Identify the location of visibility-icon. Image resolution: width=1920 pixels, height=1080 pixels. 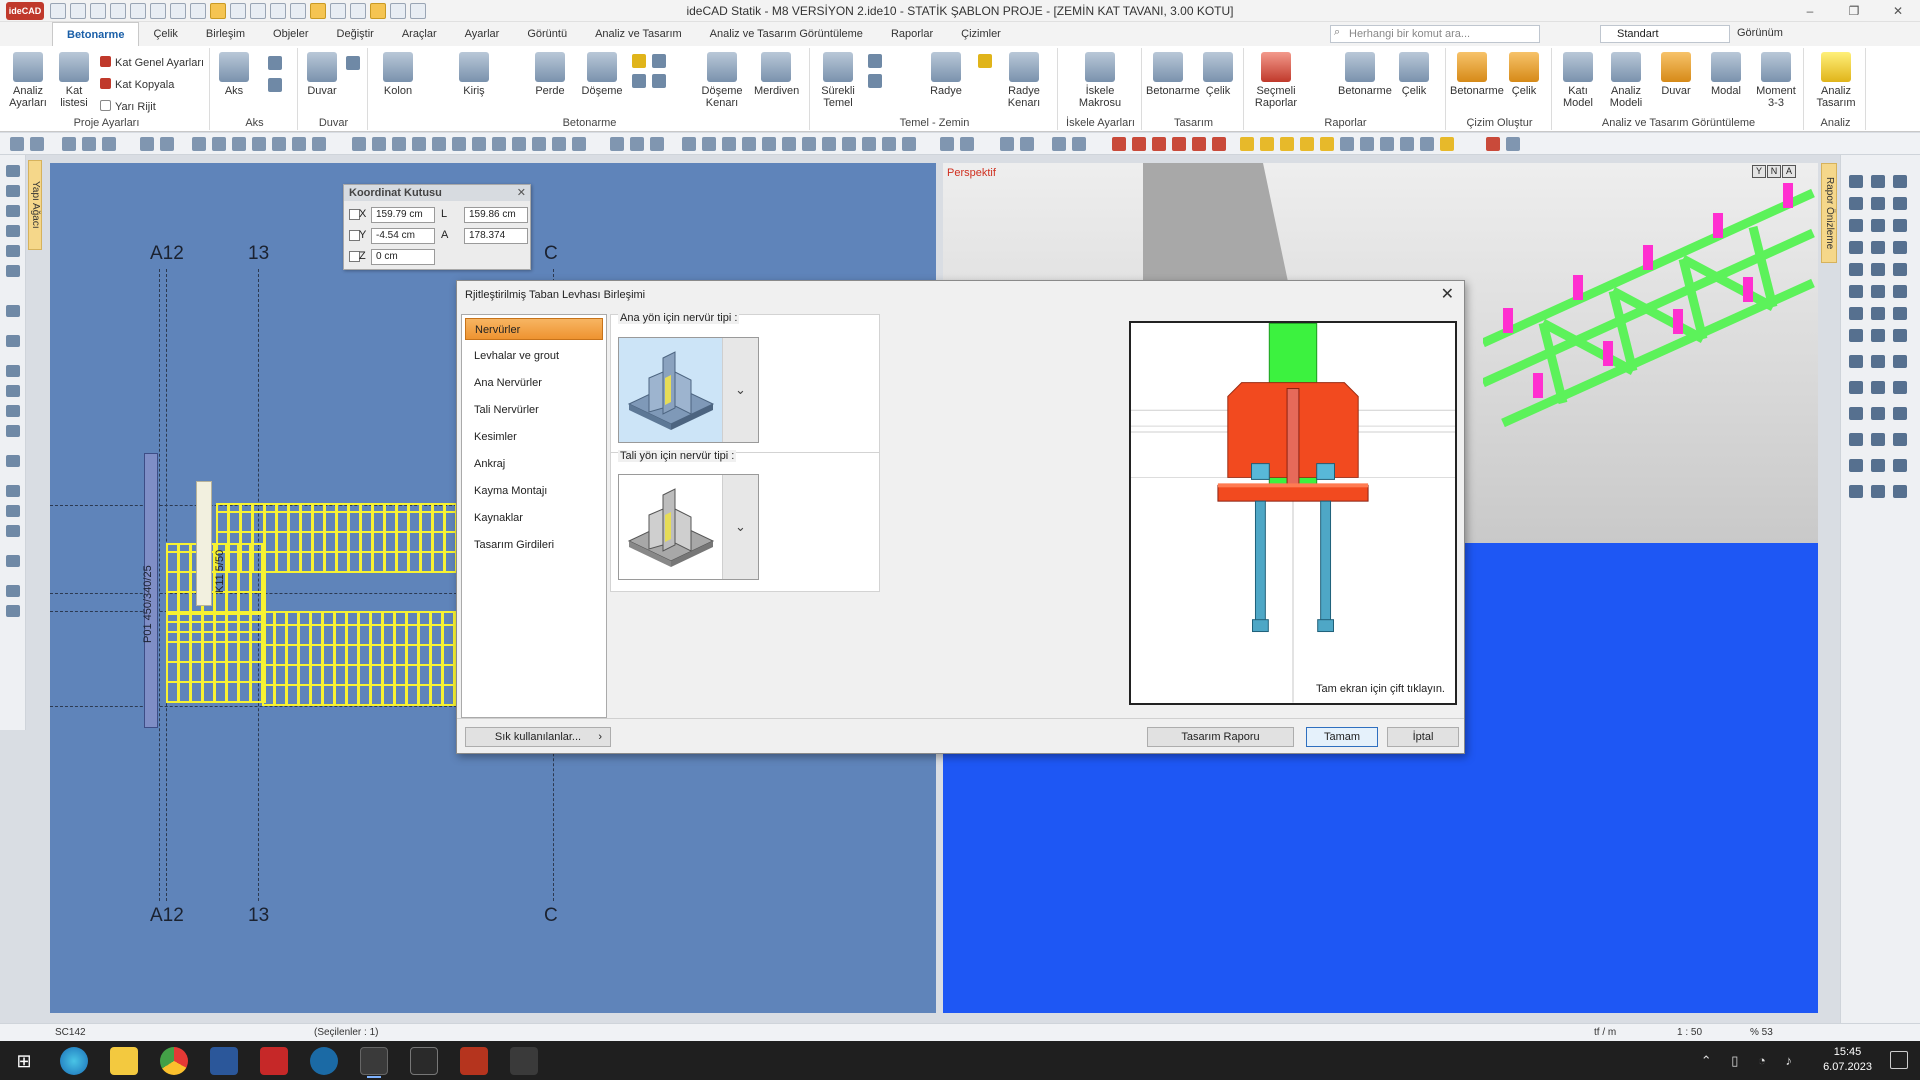
(967, 144).